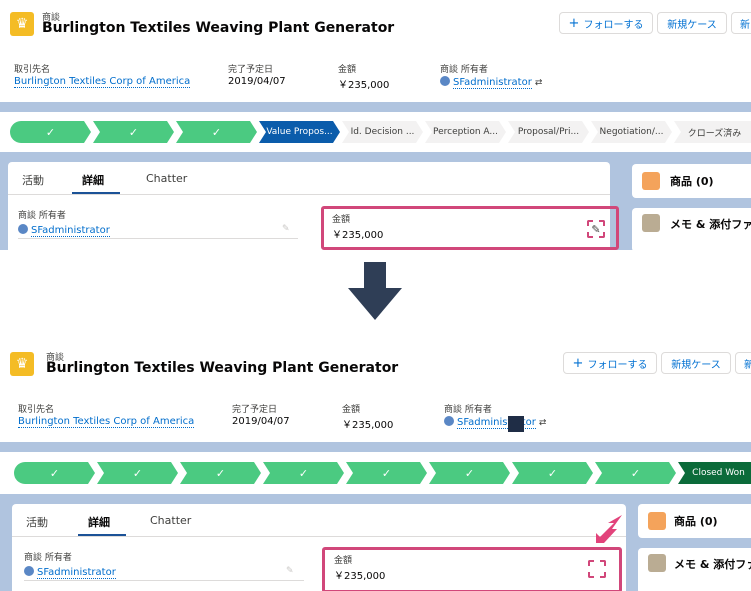 The height and width of the screenshot is (591, 751). Describe the element at coordinates (712, 132) in the screenshot. I see `path-step-9: クローズ済み` at that location.